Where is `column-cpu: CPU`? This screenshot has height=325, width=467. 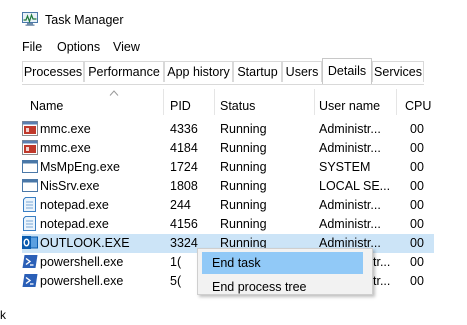 column-cpu: CPU is located at coordinates (418, 106).